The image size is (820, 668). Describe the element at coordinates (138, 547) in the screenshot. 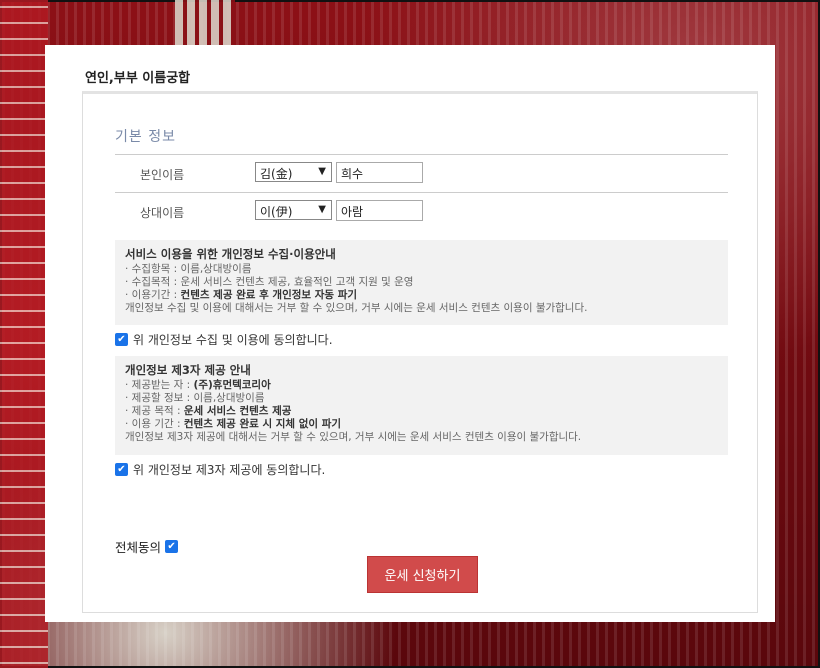

I see `all-agree-label: 전체동의` at that location.